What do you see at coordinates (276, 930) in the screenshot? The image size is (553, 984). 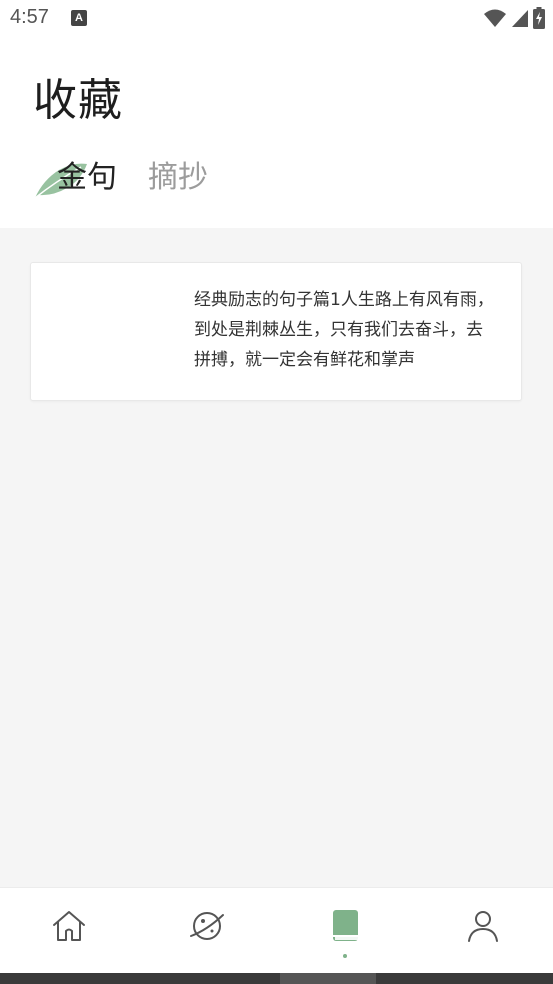 I see `bottom-nav` at bounding box center [276, 930].